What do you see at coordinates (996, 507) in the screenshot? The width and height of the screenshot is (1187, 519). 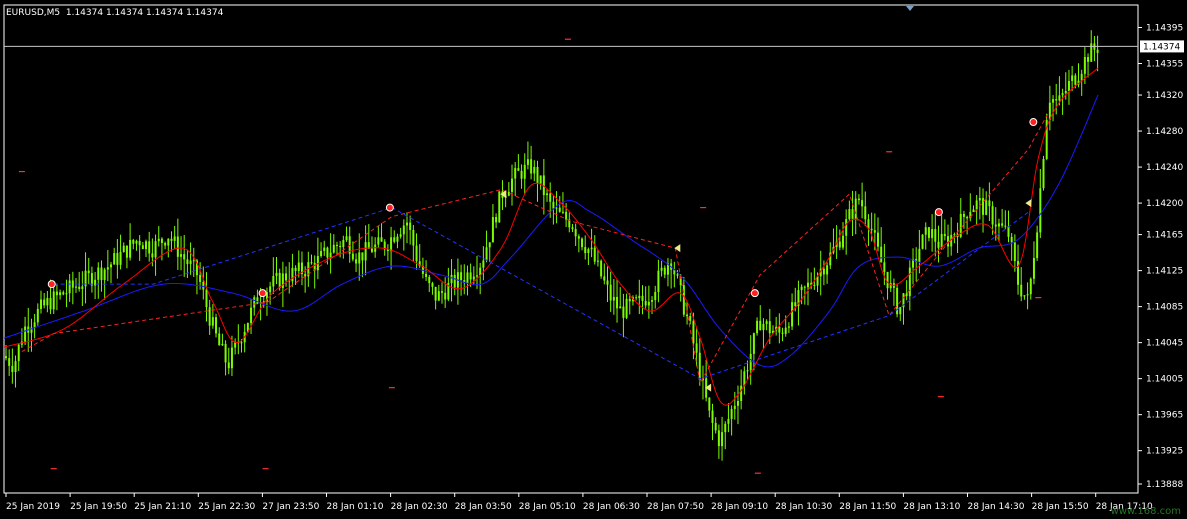 I see `x-tick-label: 28 Jan 14:30` at bounding box center [996, 507].